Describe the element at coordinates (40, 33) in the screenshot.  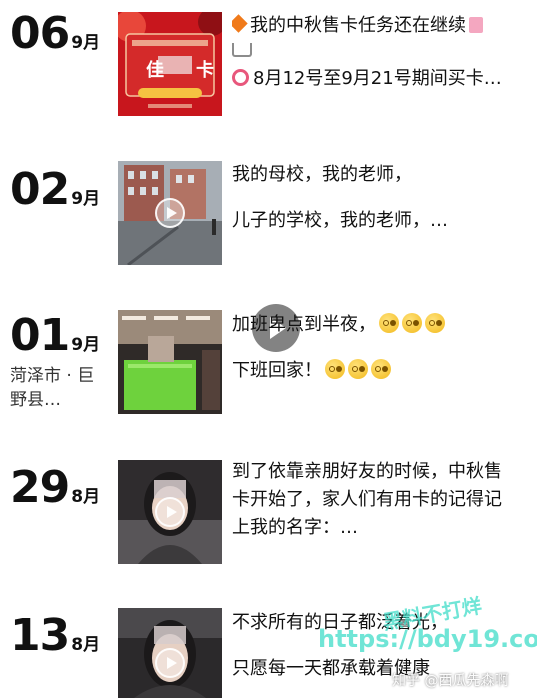
I see `entry-day: 06` at that location.